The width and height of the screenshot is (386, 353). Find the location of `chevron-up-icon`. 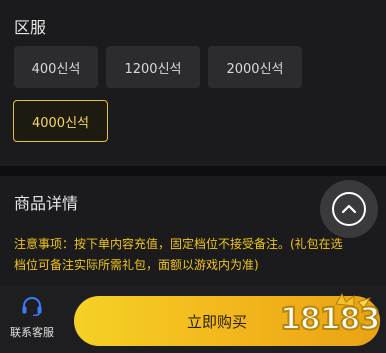

chevron-up-icon is located at coordinates (349, 209).